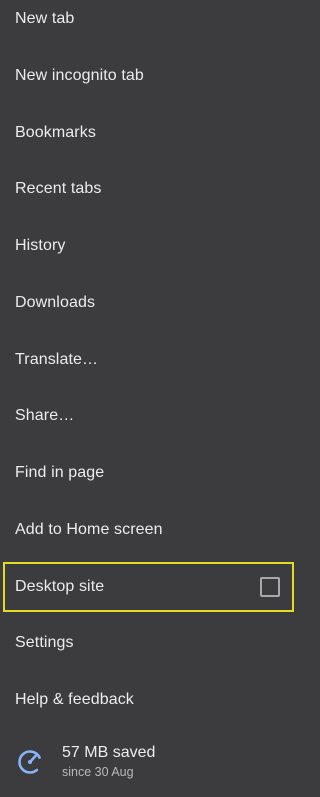 The height and width of the screenshot is (797, 320). I want to click on menu-item-label: New tab, so click(45, 18).